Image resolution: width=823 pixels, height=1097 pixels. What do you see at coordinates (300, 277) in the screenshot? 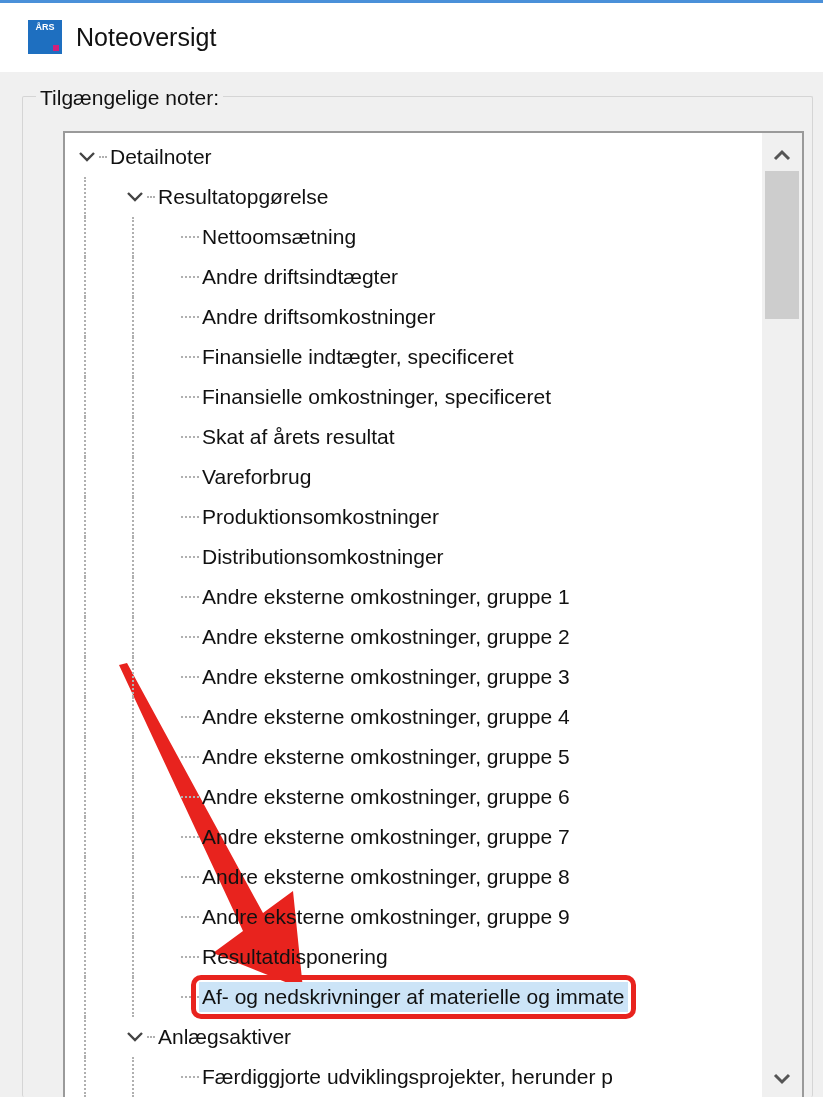
I see `tree-item: Andre driftsindtægter` at bounding box center [300, 277].